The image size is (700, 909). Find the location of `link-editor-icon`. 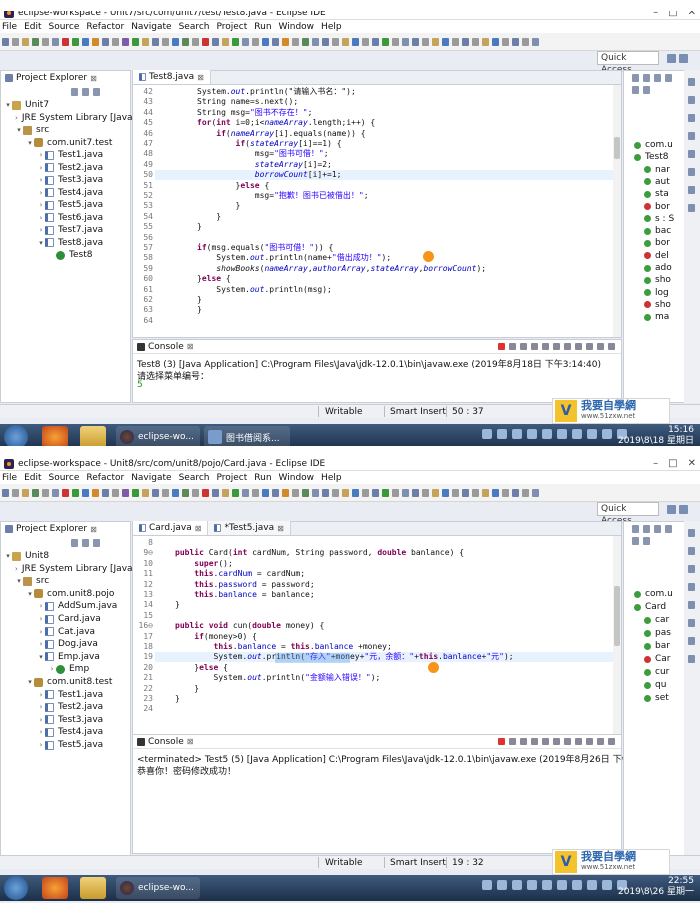

link-editor-icon is located at coordinates (85, 92).